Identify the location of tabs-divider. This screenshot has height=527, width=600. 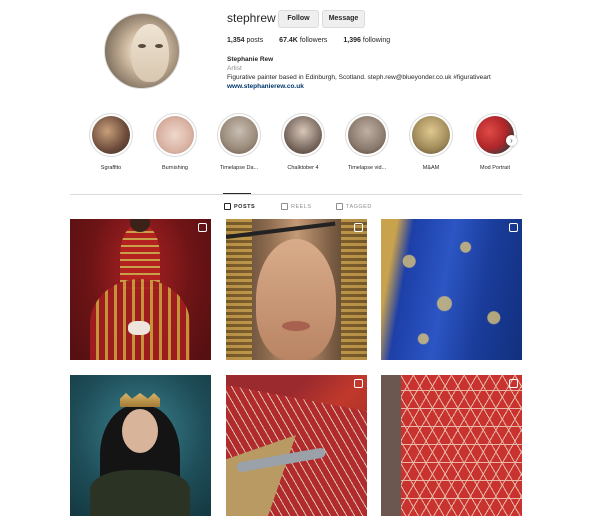
(296, 194).